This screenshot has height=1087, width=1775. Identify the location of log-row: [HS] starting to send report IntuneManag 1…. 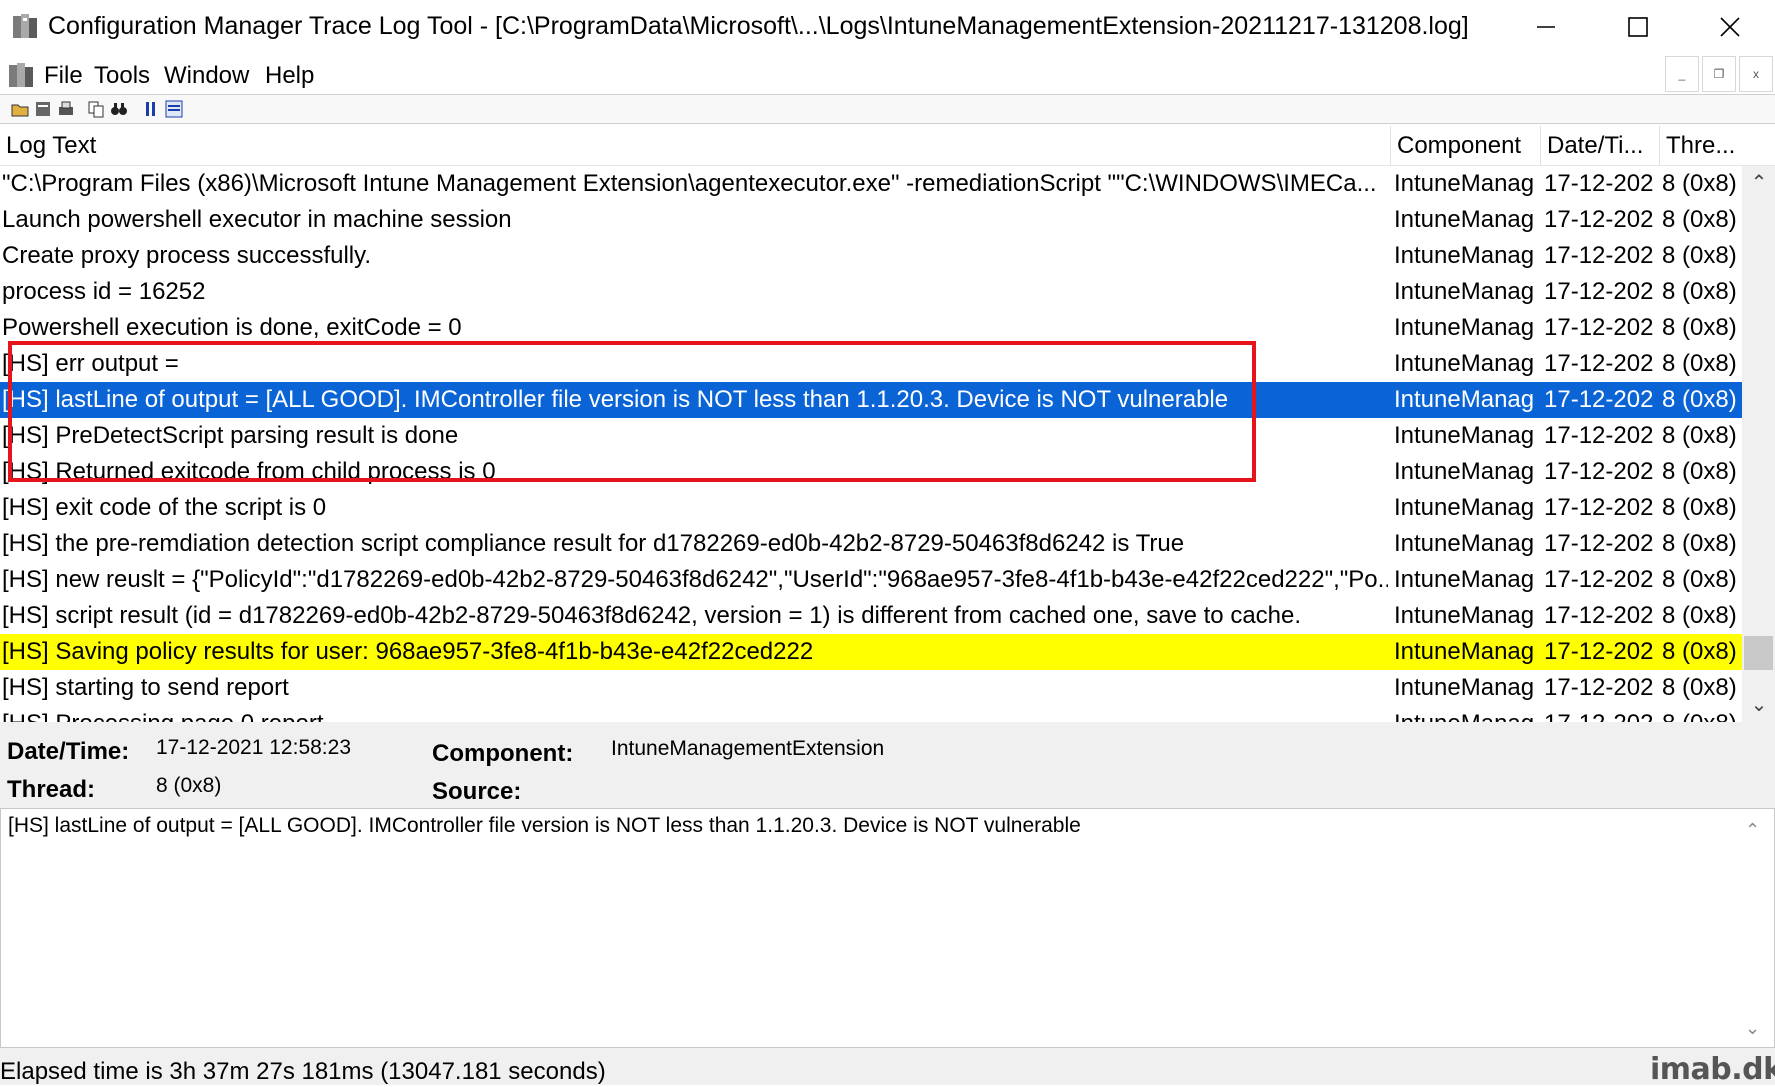
(871, 688).